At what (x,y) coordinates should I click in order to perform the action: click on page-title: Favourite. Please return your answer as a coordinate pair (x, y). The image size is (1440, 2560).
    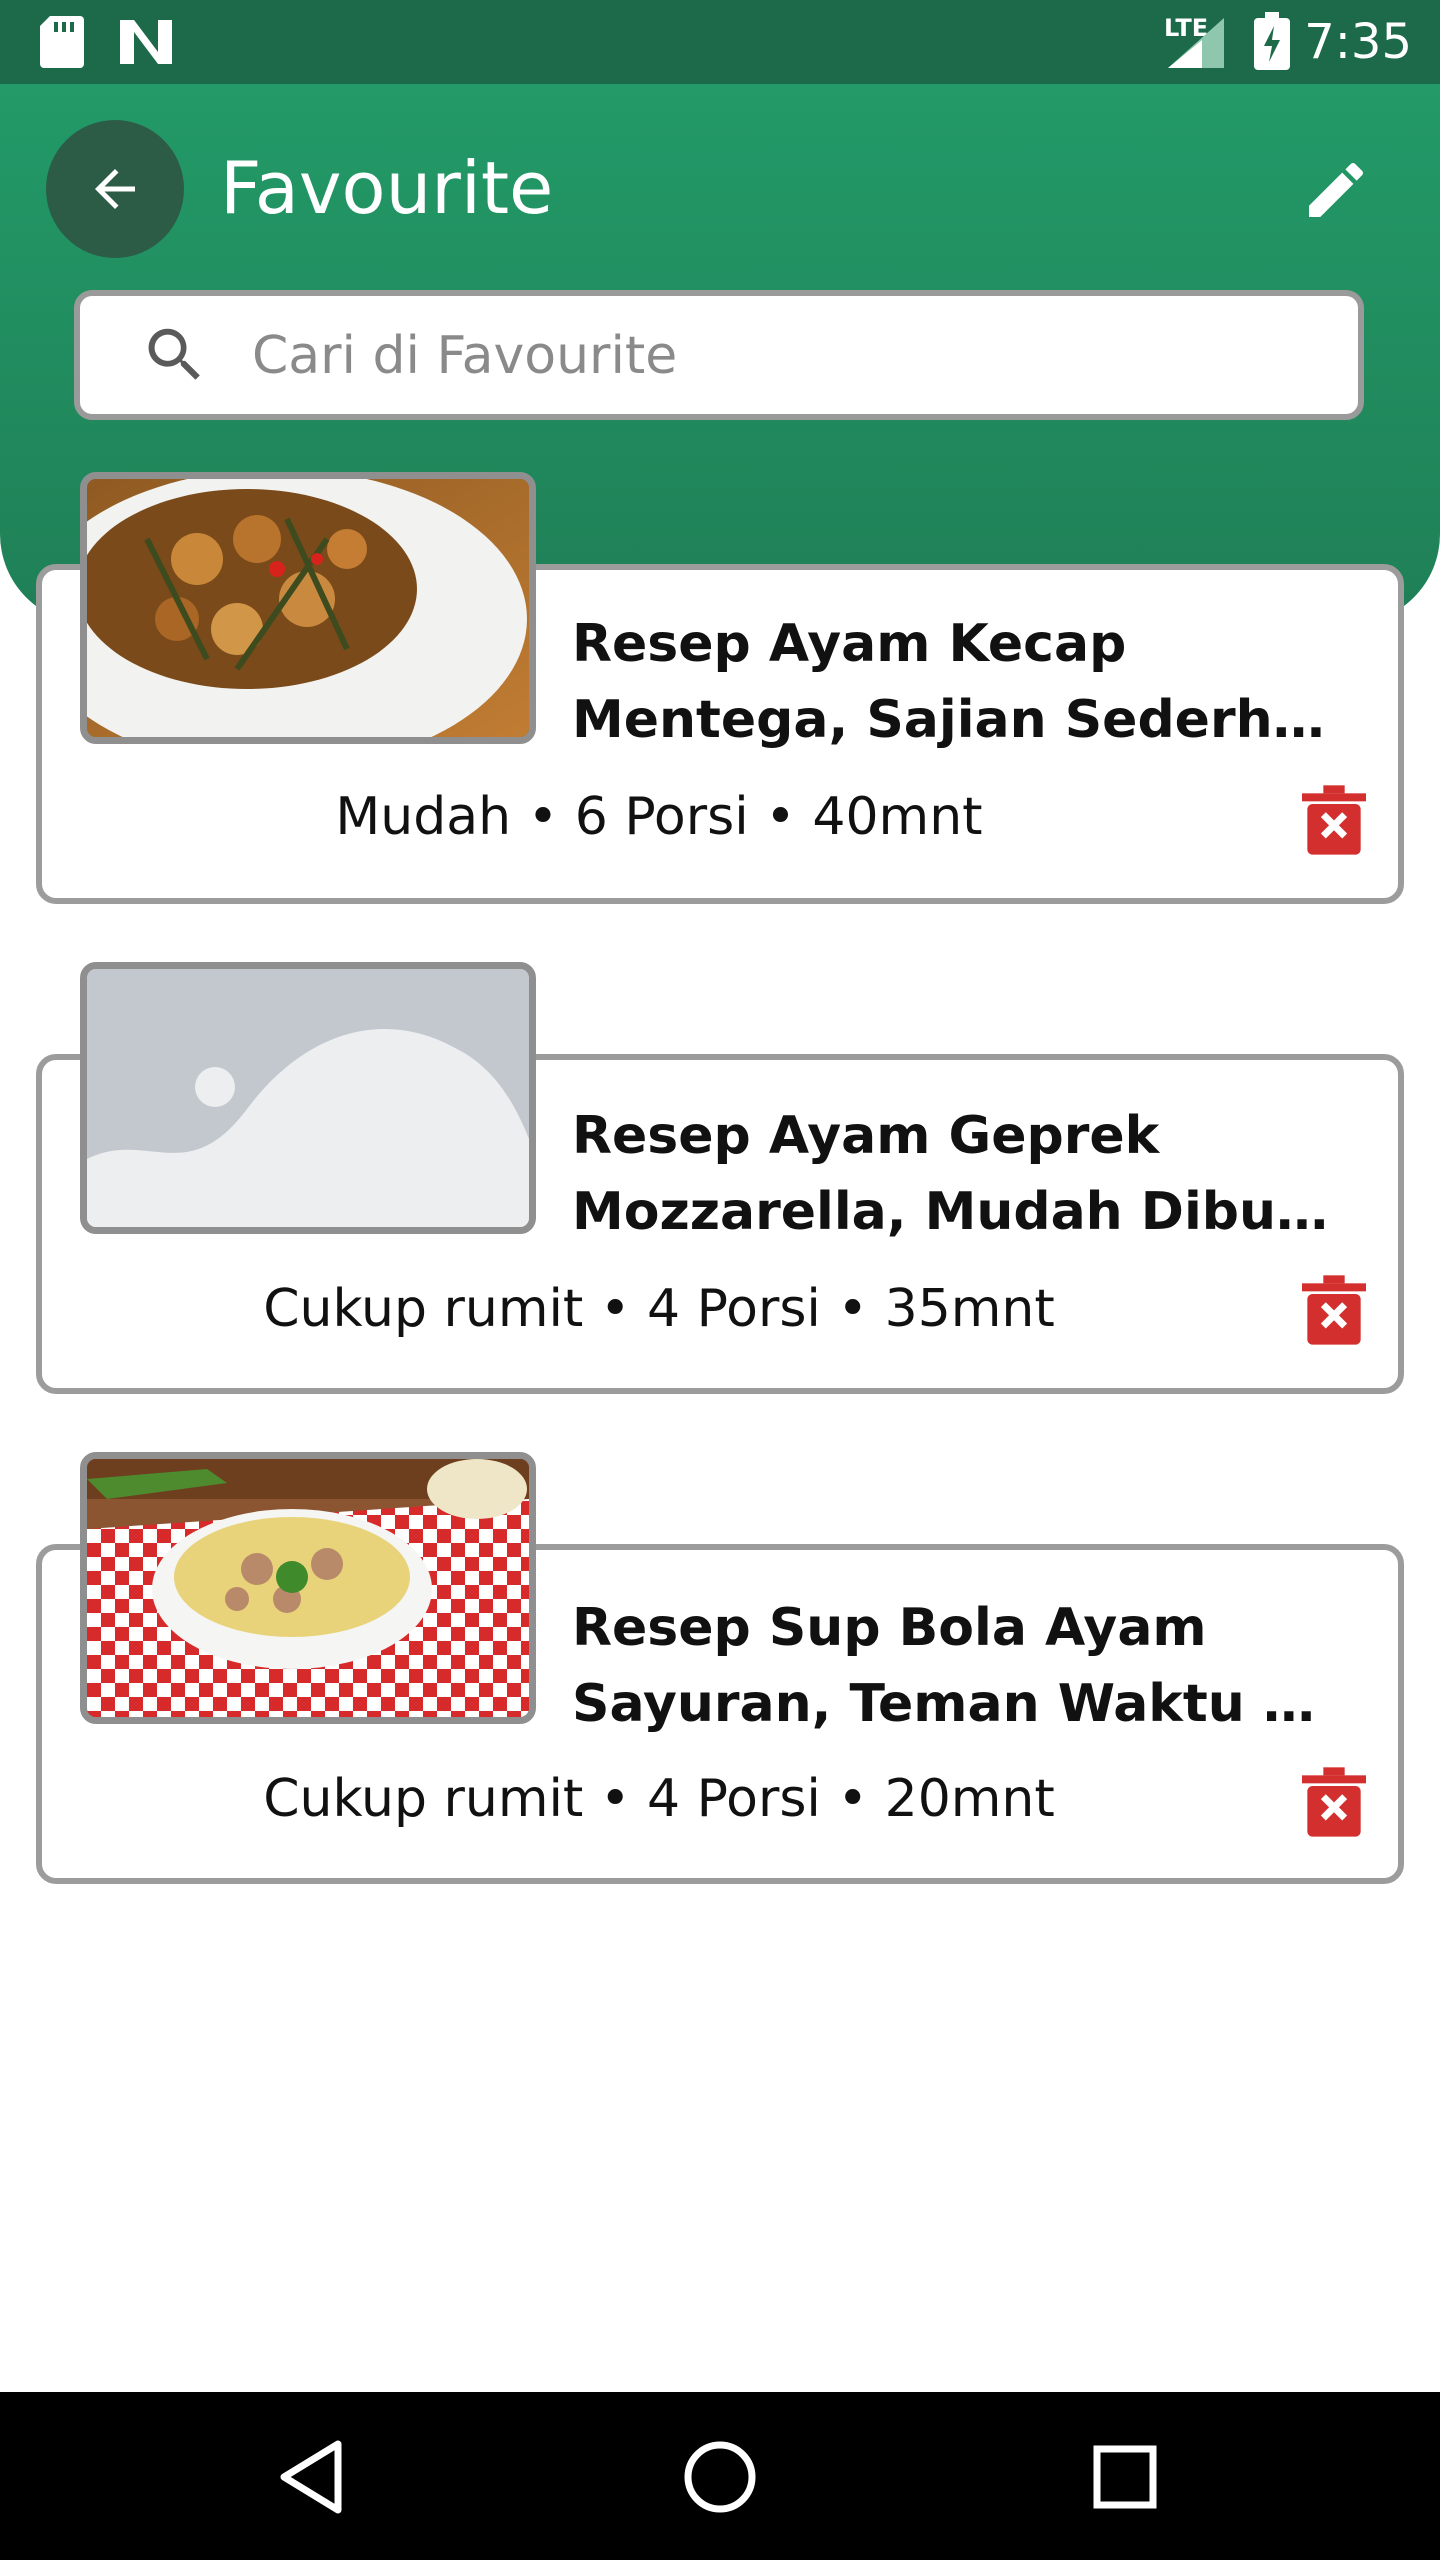
    Looking at the image, I should click on (387, 188).